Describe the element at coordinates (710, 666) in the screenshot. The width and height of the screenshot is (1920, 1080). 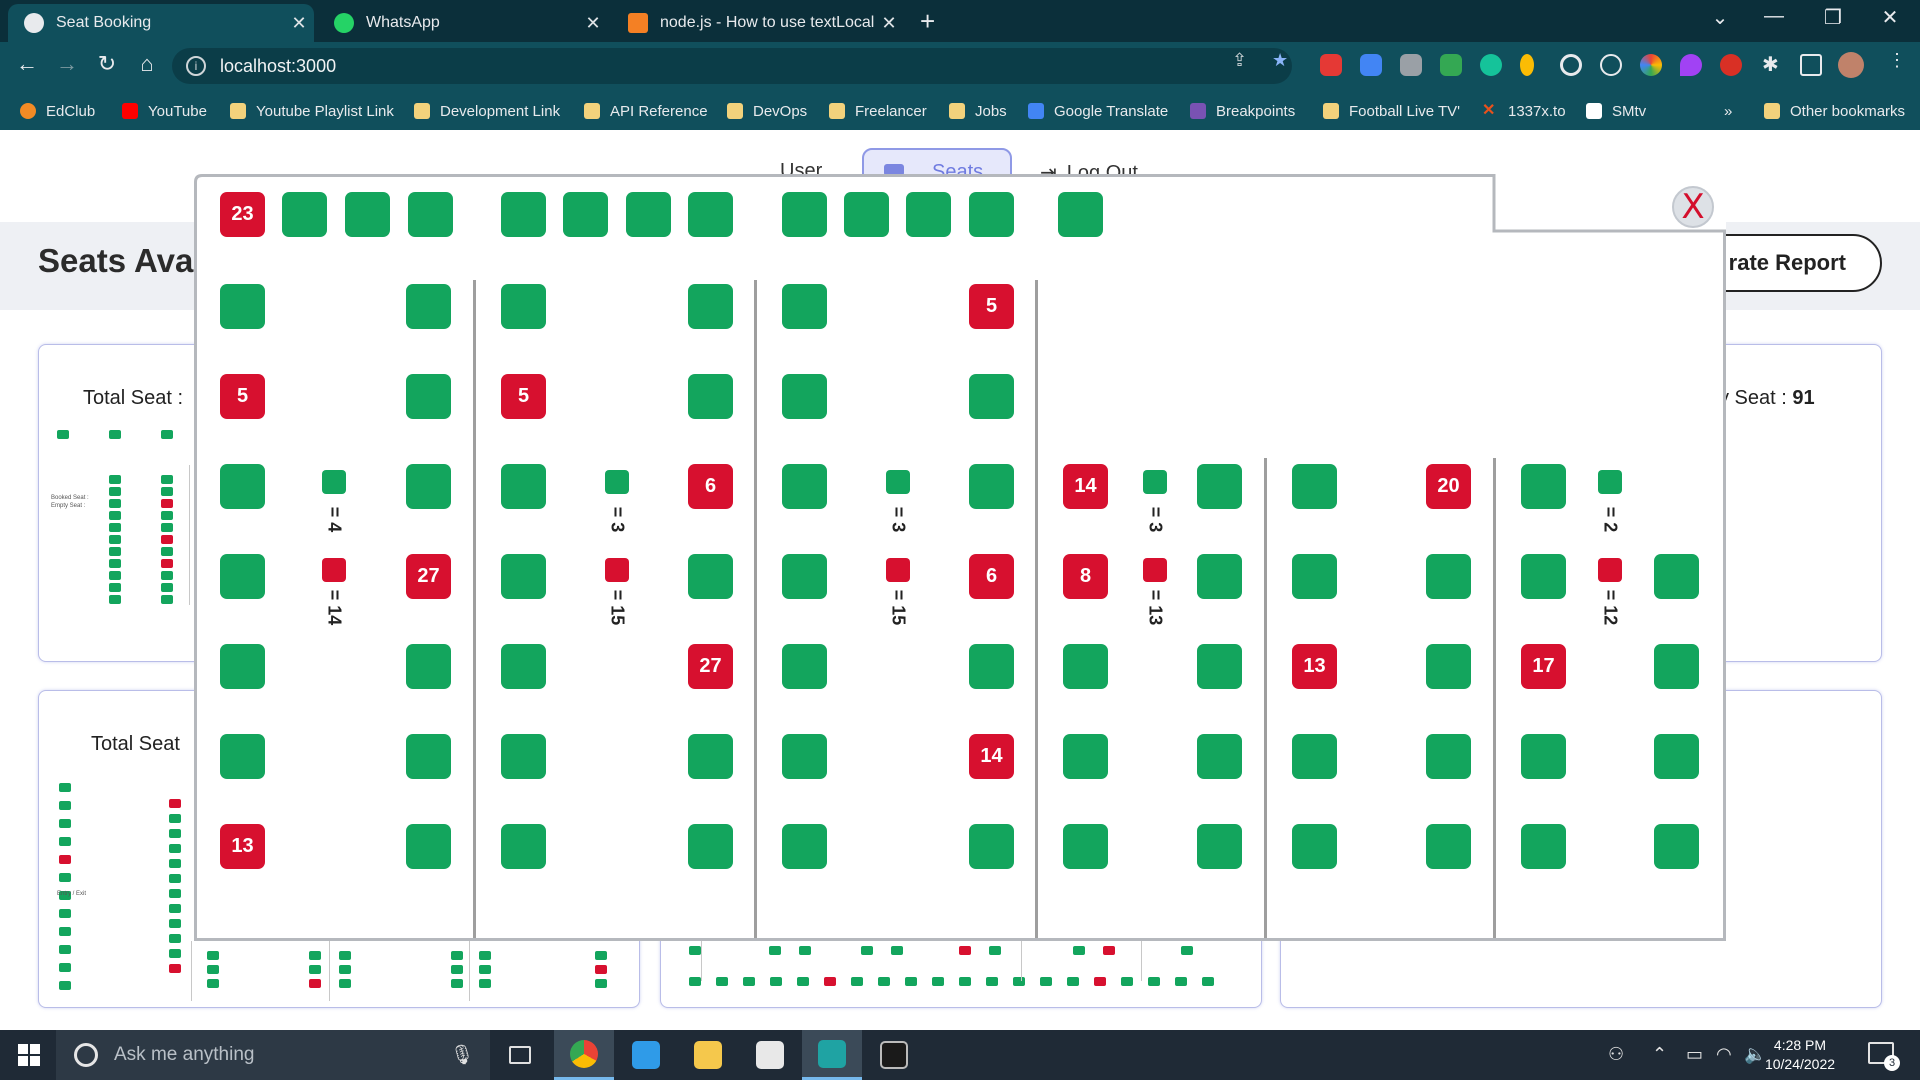
I see `seat-s2-right-5: 27` at that location.